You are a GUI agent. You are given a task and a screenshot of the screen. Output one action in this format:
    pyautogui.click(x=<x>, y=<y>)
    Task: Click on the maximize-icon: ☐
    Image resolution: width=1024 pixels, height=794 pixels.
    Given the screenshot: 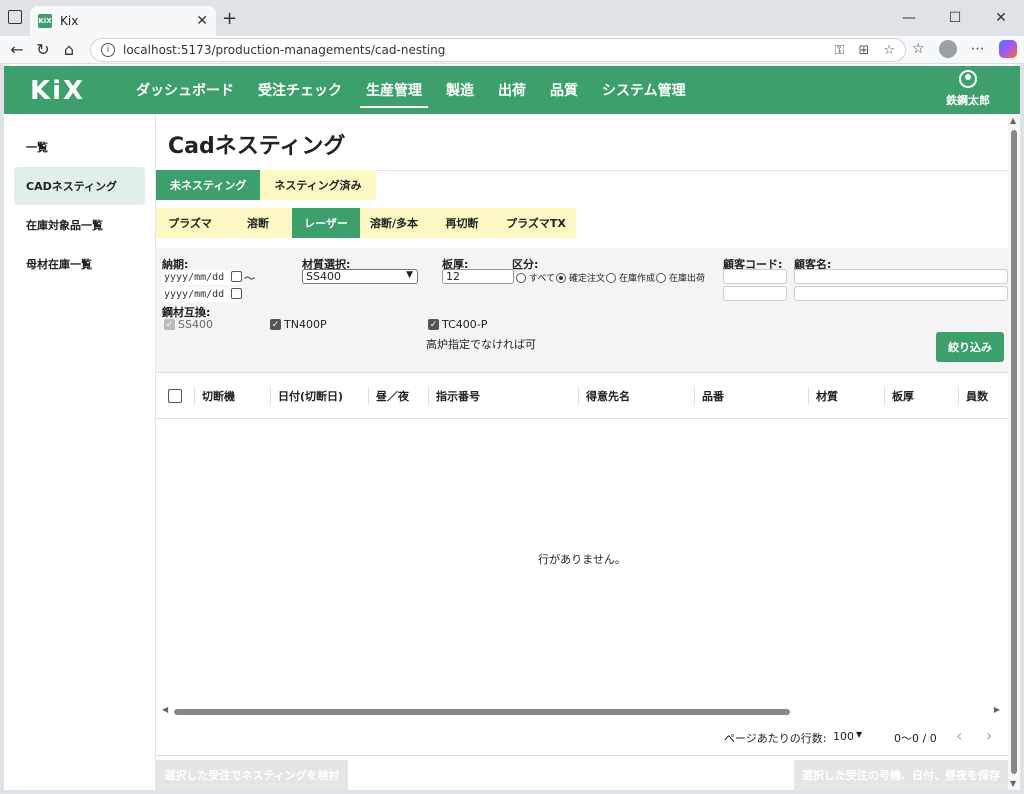 What is the action you would take?
    pyautogui.click(x=955, y=18)
    